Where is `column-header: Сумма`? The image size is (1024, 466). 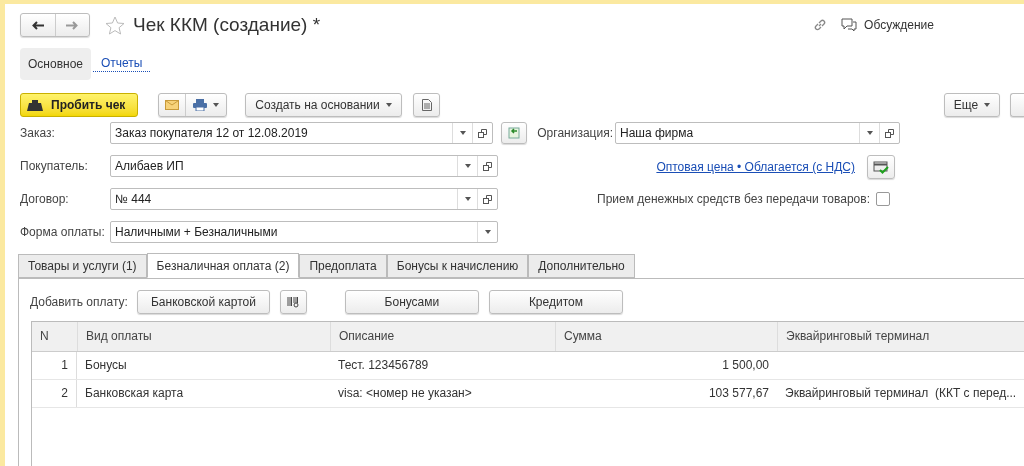
column-header: Сумма is located at coordinates (666, 336).